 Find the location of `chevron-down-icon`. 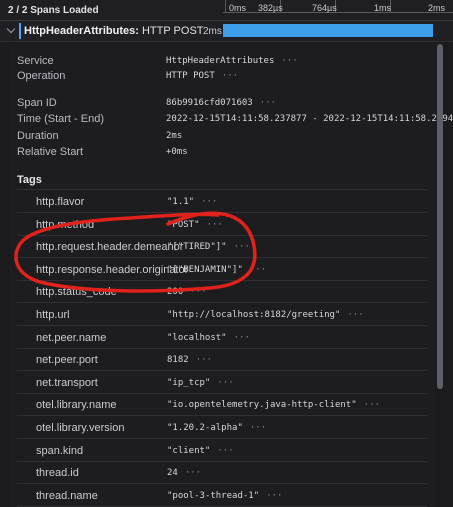

chevron-down-icon is located at coordinates (11, 29).